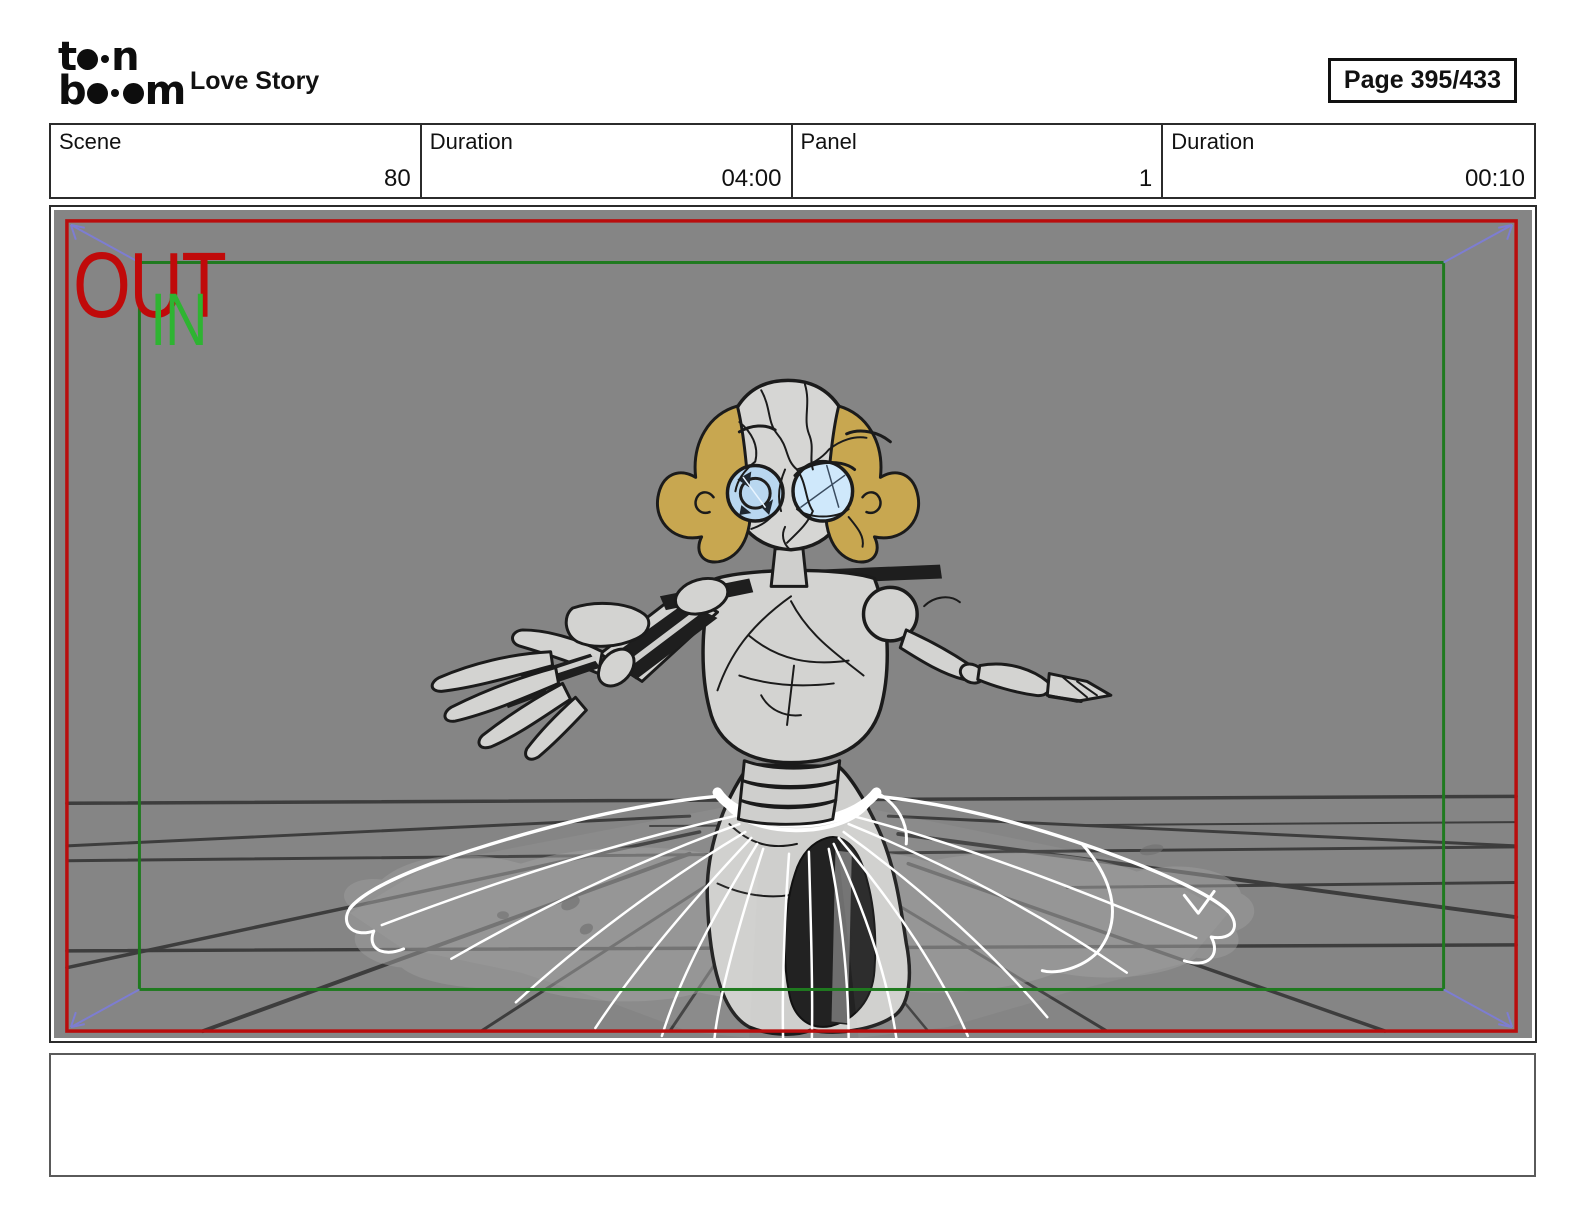 This screenshot has width=1584, height=1224. Describe the element at coordinates (1494, 178) in the screenshot. I see `duration-value: 00:10` at that location.